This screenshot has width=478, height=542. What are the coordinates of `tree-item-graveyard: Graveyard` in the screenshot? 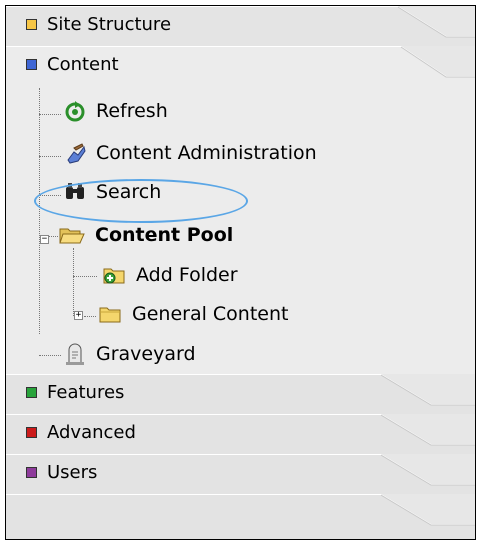 It's located at (130, 354).